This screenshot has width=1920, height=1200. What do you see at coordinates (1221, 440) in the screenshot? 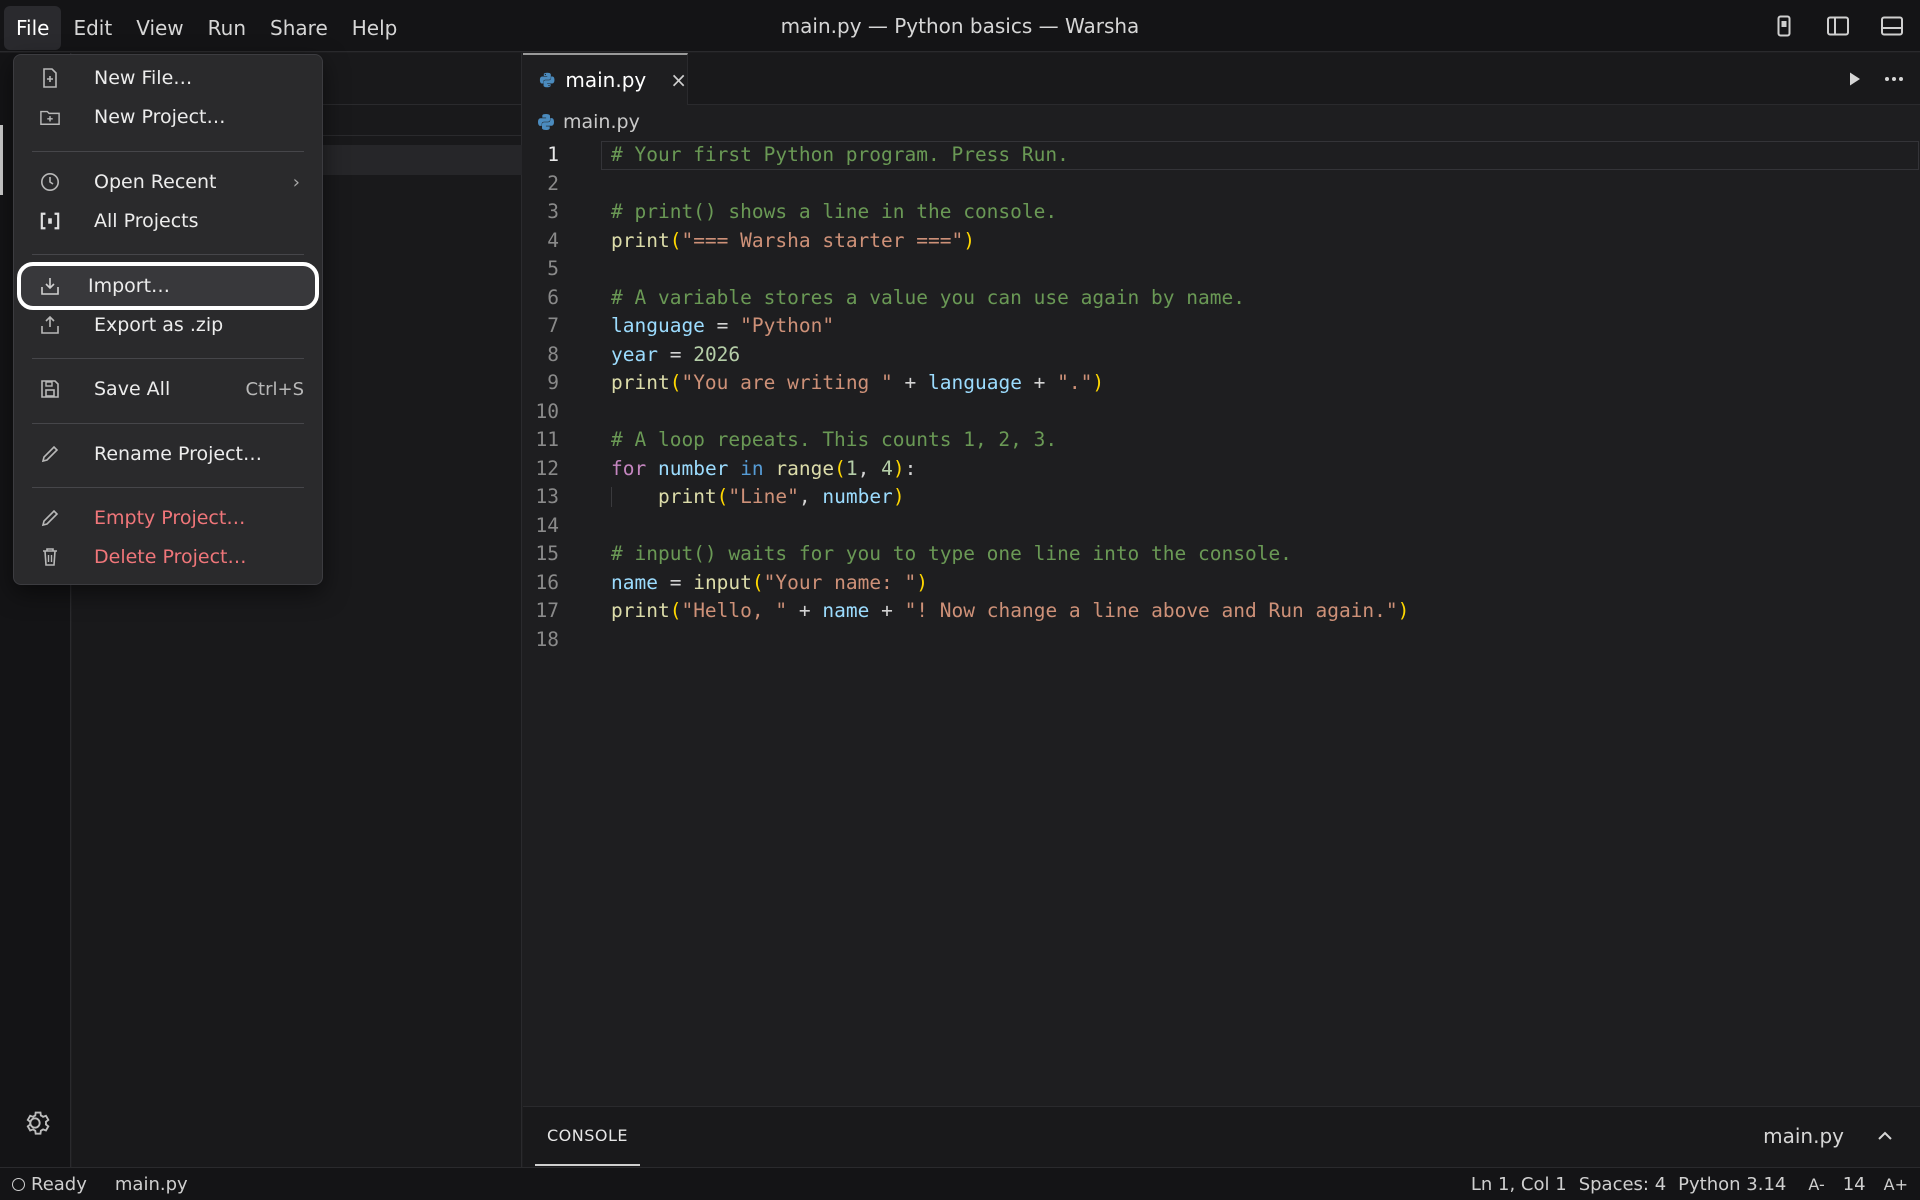
I see `code-line: 11 # A loop repeats. This counts 1, 2, 3.` at bounding box center [1221, 440].